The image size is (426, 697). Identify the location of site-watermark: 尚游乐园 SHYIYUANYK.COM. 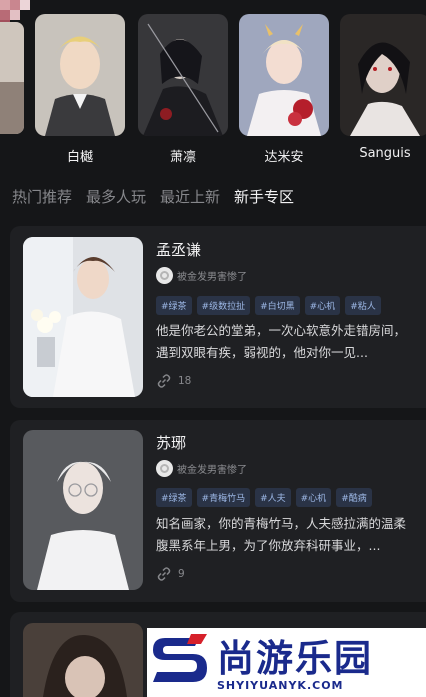
(286, 662).